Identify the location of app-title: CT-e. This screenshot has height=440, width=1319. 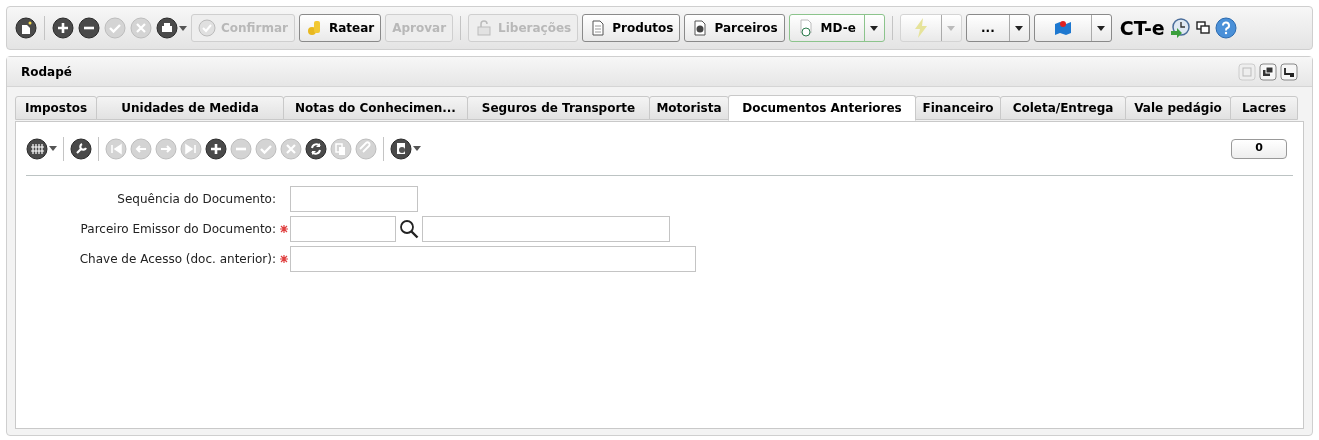
(1142, 28).